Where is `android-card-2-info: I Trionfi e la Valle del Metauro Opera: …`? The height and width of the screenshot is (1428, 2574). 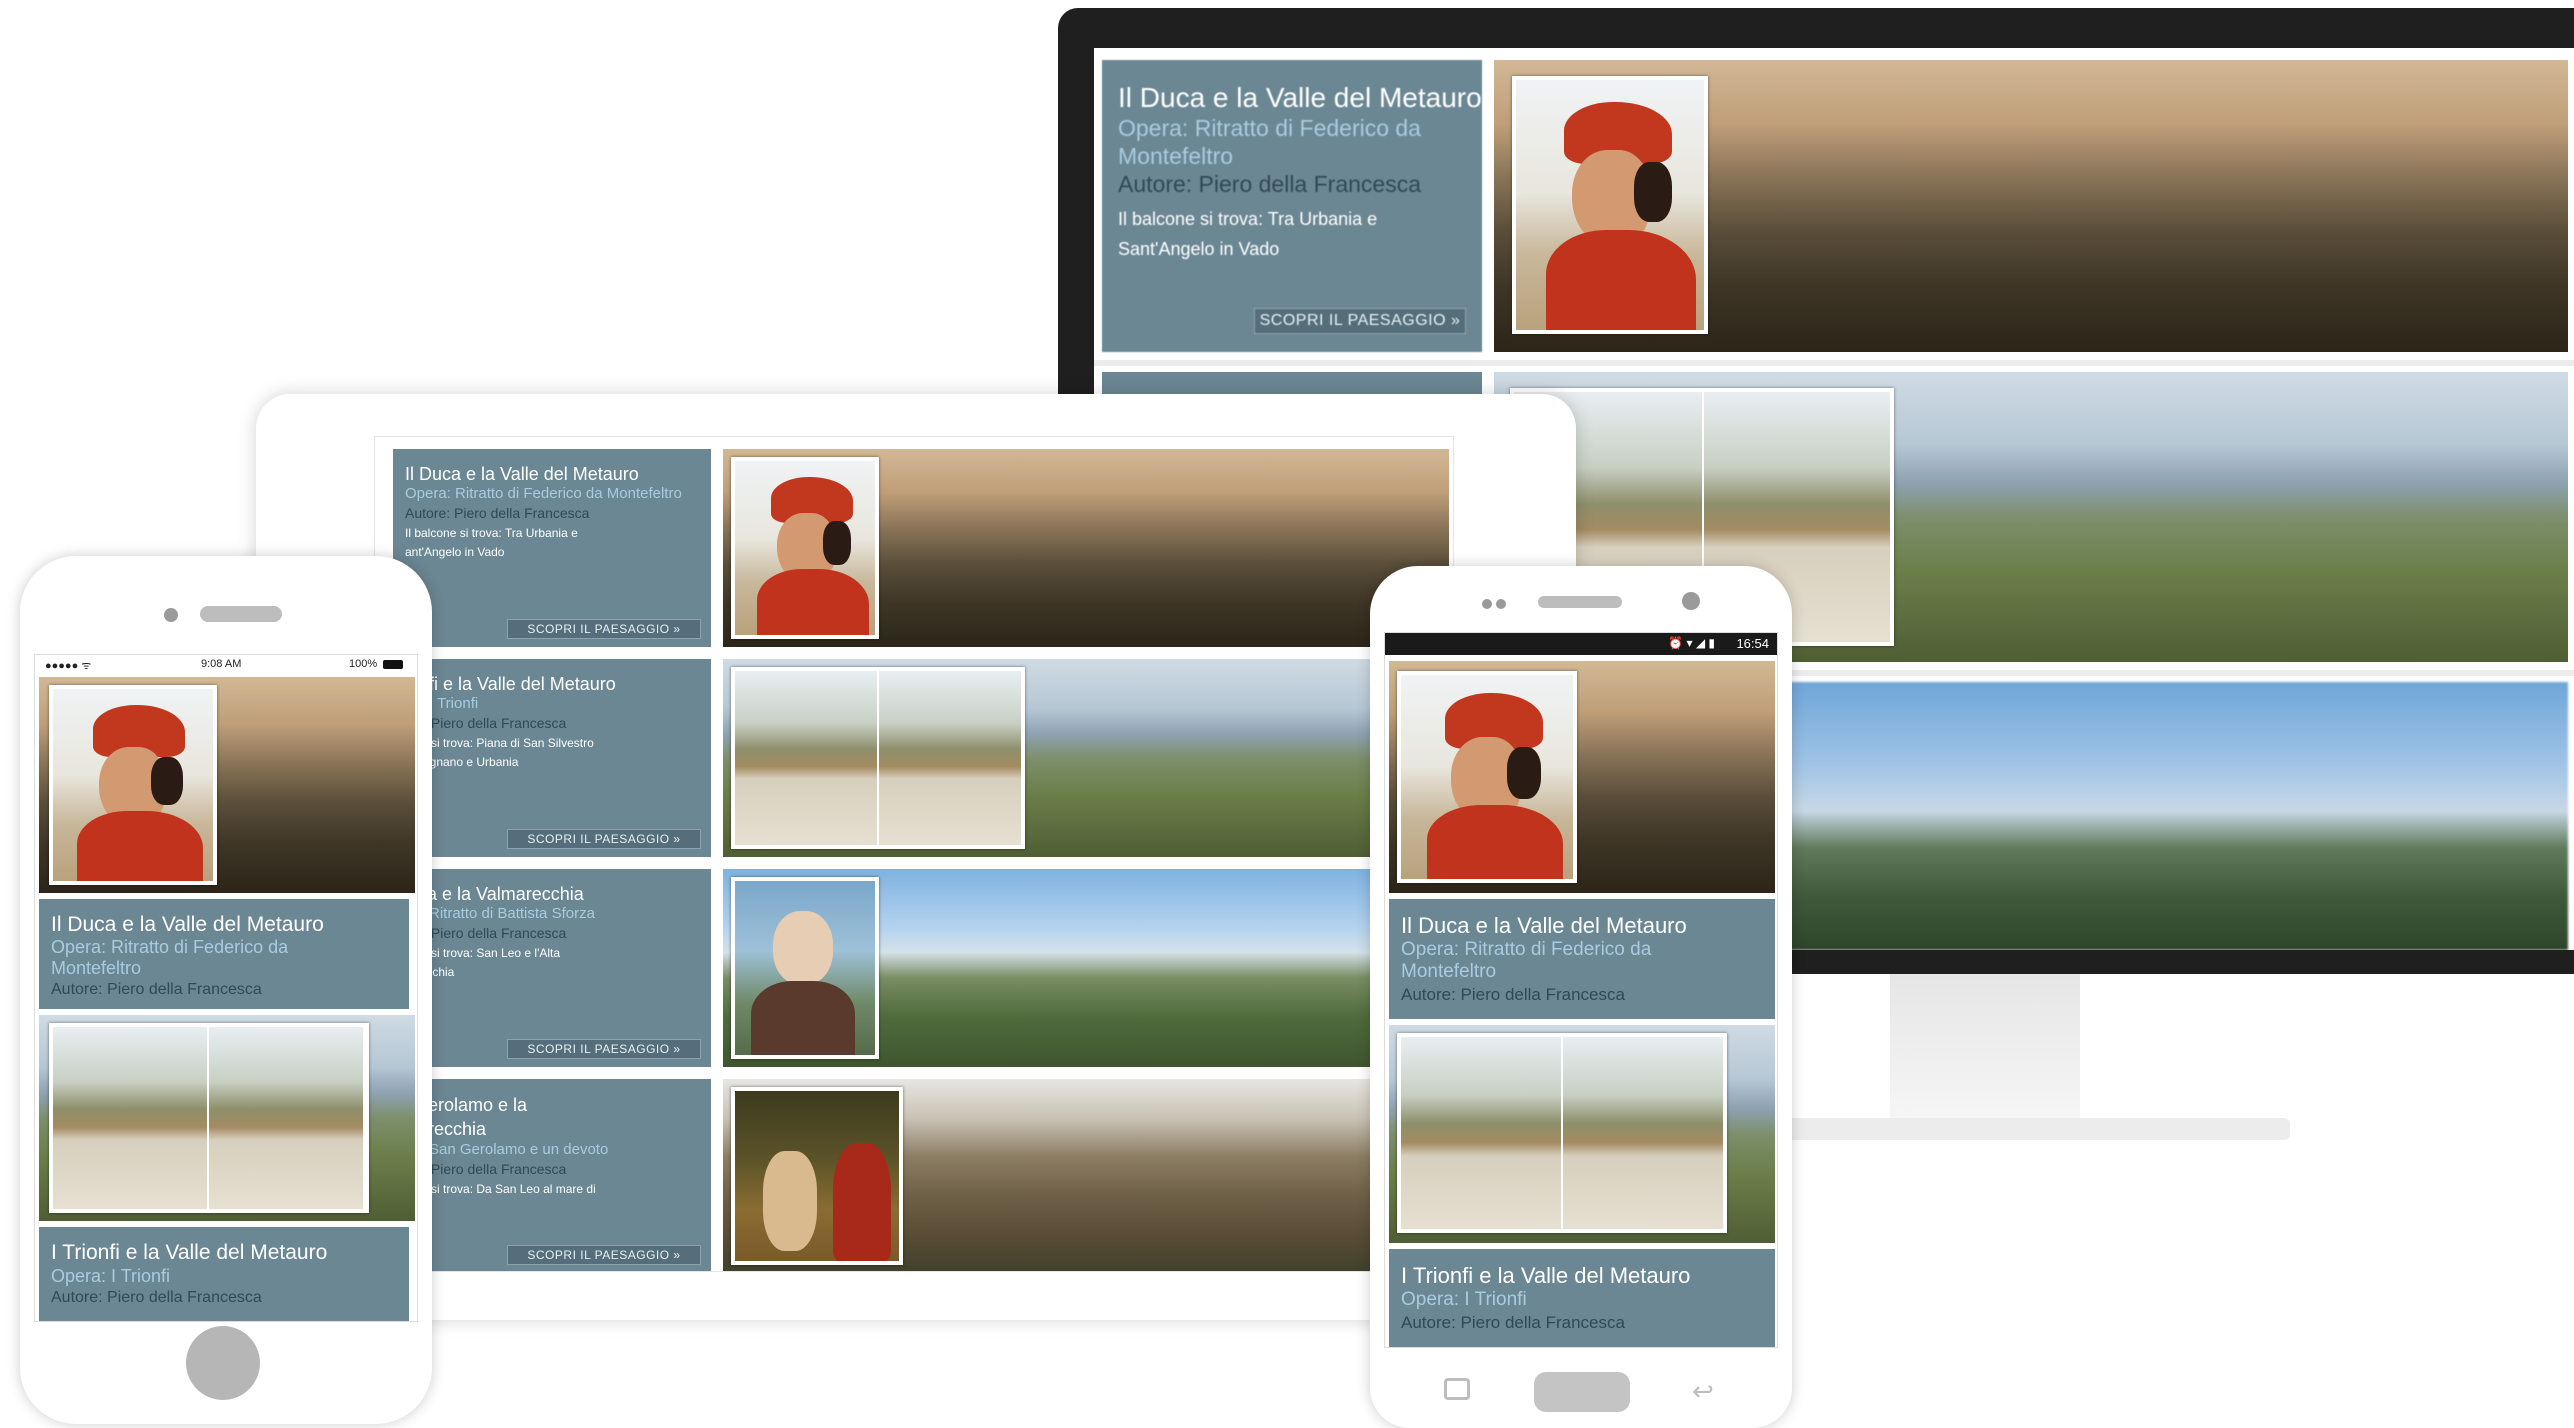
android-card-2-info: I Trionfi e la Valle del Metauro Opera: … is located at coordinates (1582, 1298).